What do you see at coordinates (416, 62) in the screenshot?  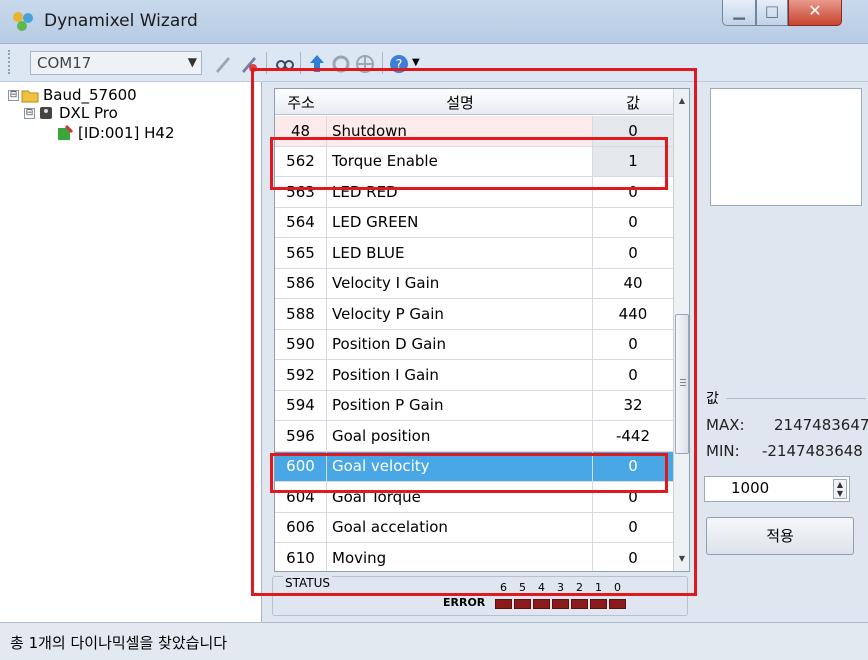 I see `help-dropdown-icon: ▼` at bounding box center [416, 62].